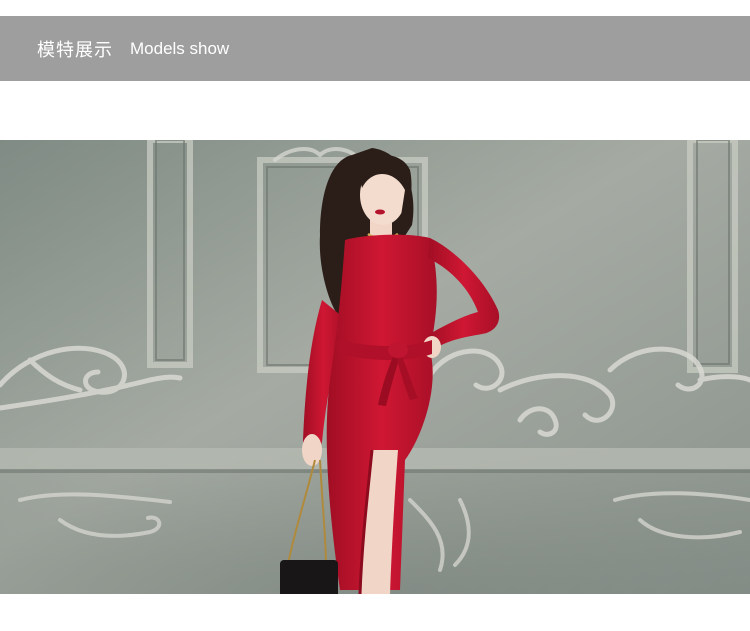 The width and height of the screenshot is (750, 631). Describe the element at coordinates (375, 48) in the screenshot. I see `section-header: 模特展示 Models show` at that location.